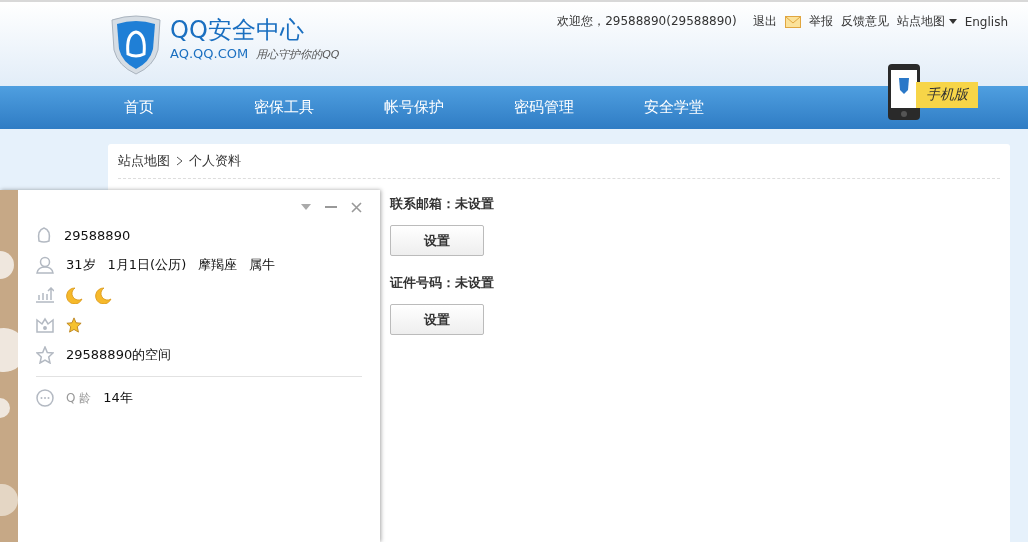 The height and width of the screenshot is (542, 1028). What do you see at coordinates (218, 265) in the screenshot?
I see `profile-text: 摩羯座` at bounding box center [218, 265].